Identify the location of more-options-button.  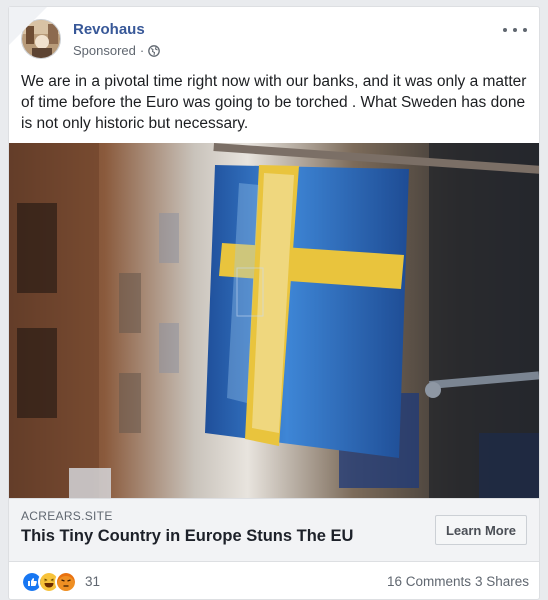
(515, 30).